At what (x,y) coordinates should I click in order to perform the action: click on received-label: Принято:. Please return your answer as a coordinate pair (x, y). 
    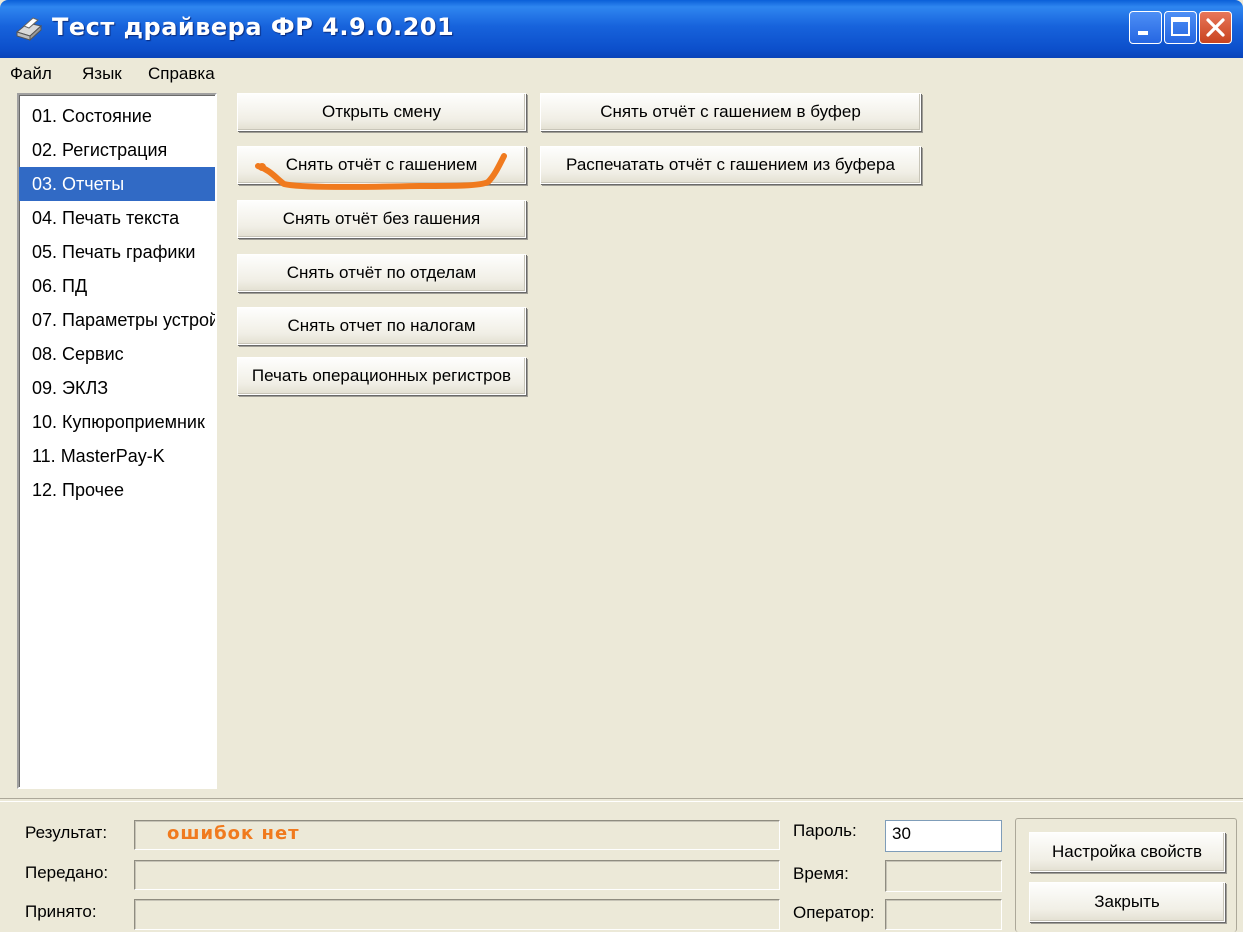
    Looking at the image, I should click on (61, 911).